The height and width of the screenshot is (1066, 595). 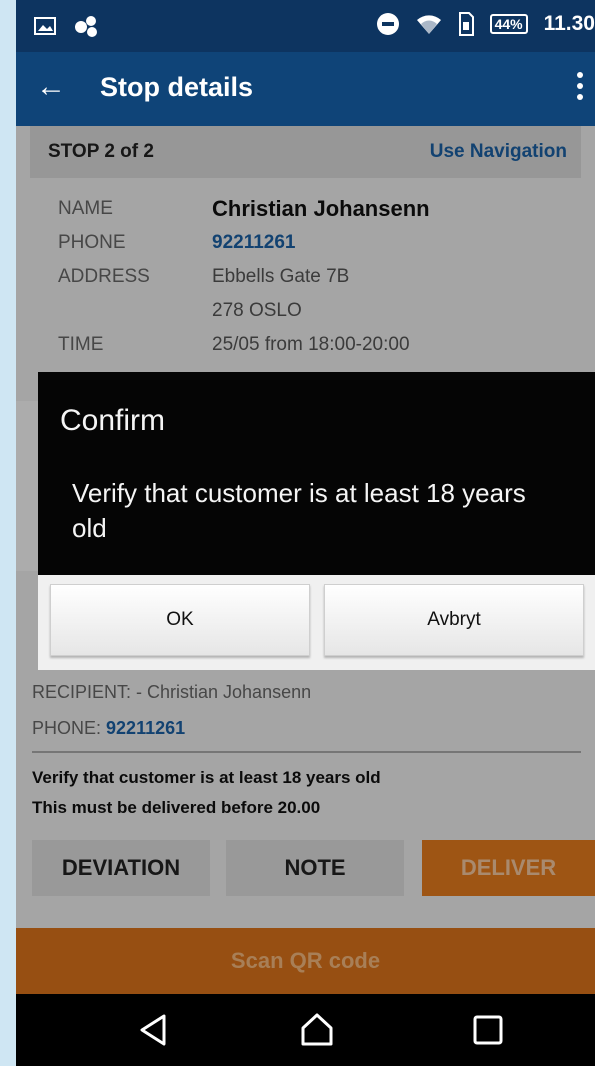 What do you see at coordinates (488, 1030) in the screenshot?
I see `nav-recents-icon` at bounding box center [488, 1030].